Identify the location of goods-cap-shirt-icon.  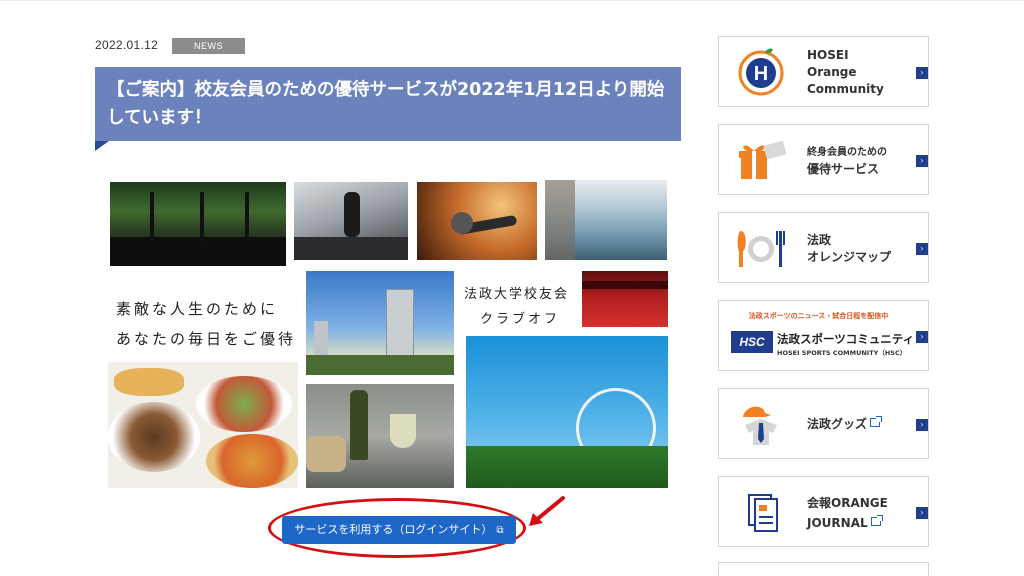
(760, 425).